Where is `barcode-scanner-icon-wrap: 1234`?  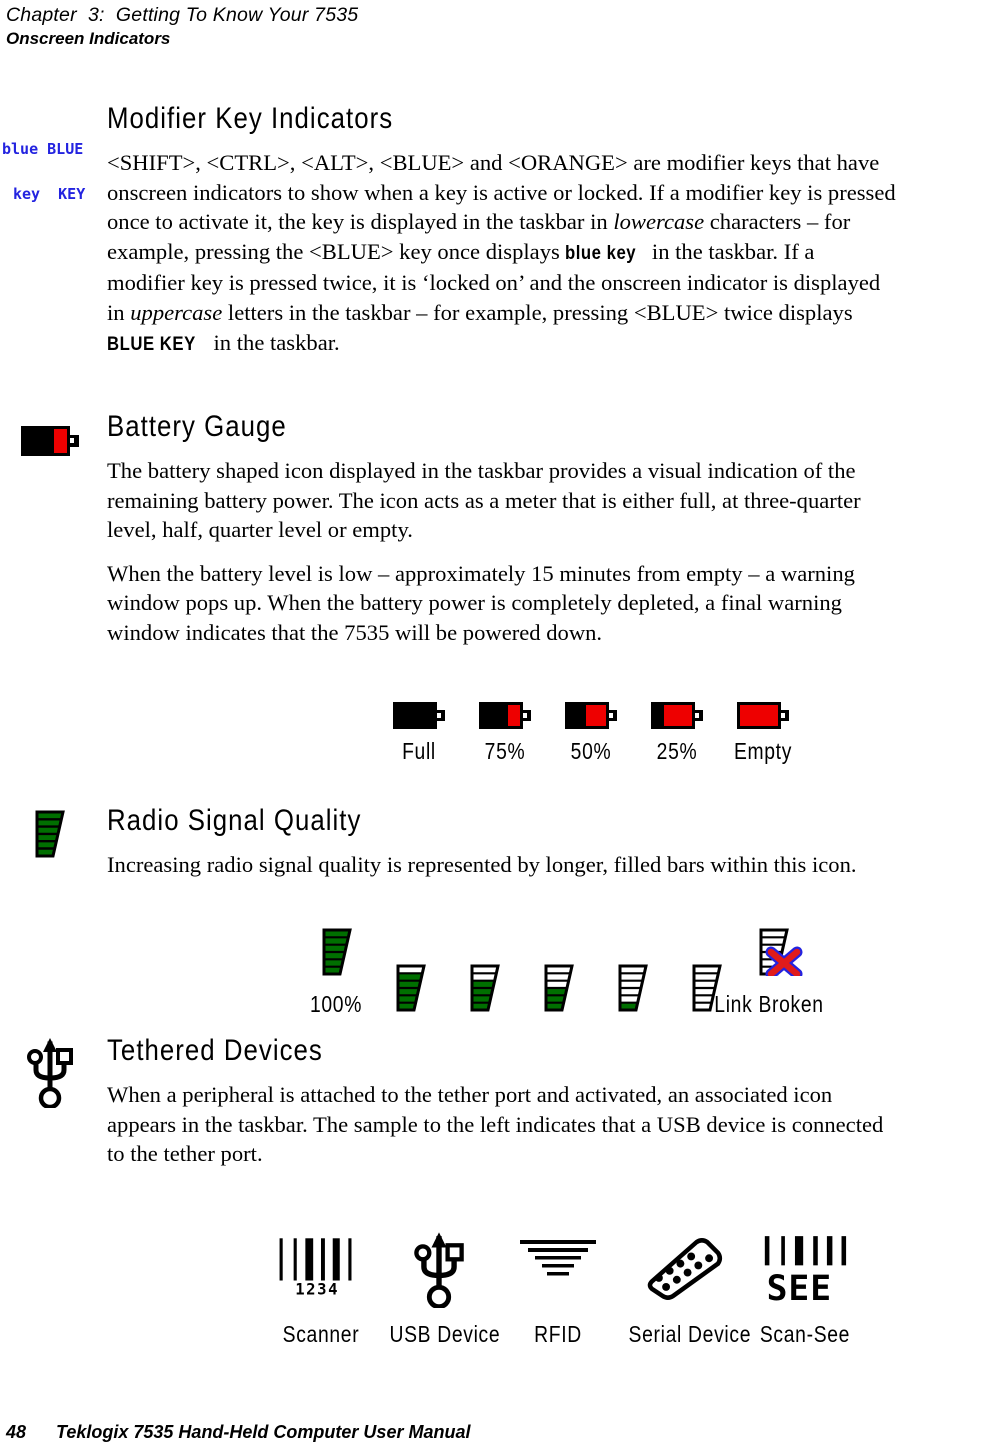 barcode-scanner-icon-wrap: 1234 is located at coordinates (321, 1270).